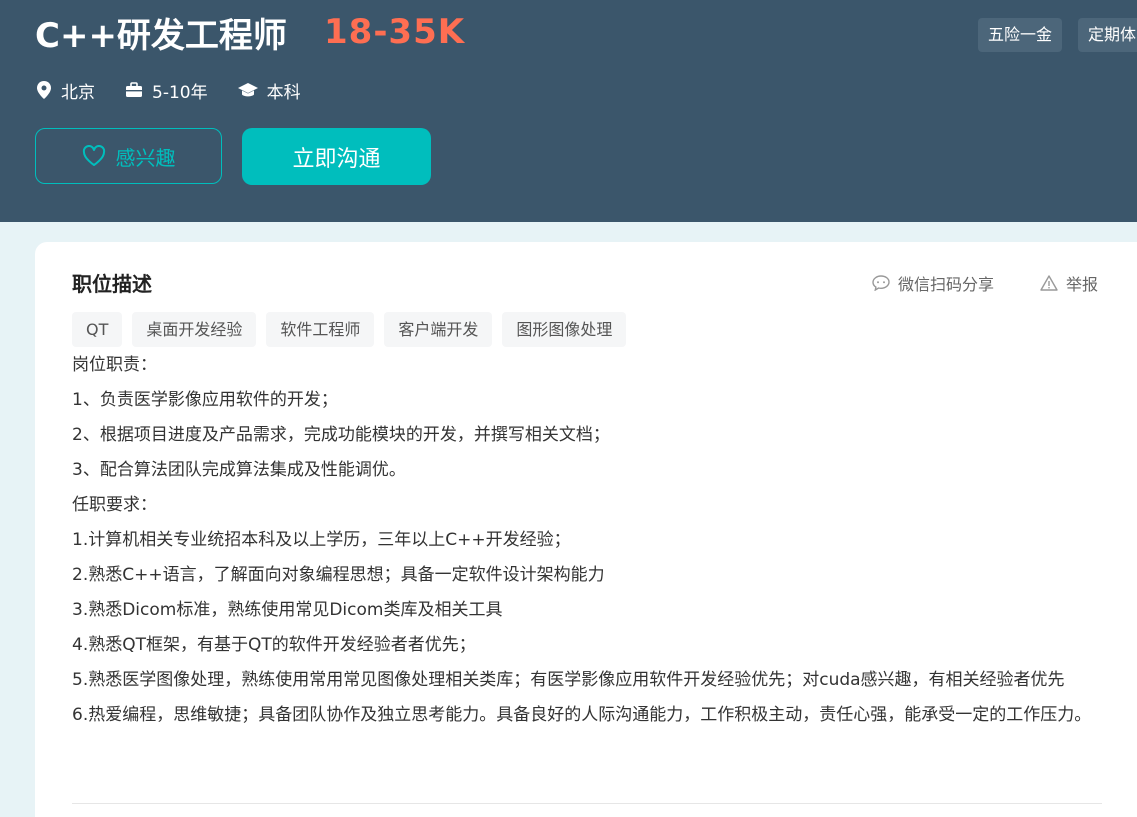 The height and width of the screenshot is (817, 1137). Describe the element at coordinates (438, 329) in the screenshot. I see `skill-tag: 客户端开发` at that location.